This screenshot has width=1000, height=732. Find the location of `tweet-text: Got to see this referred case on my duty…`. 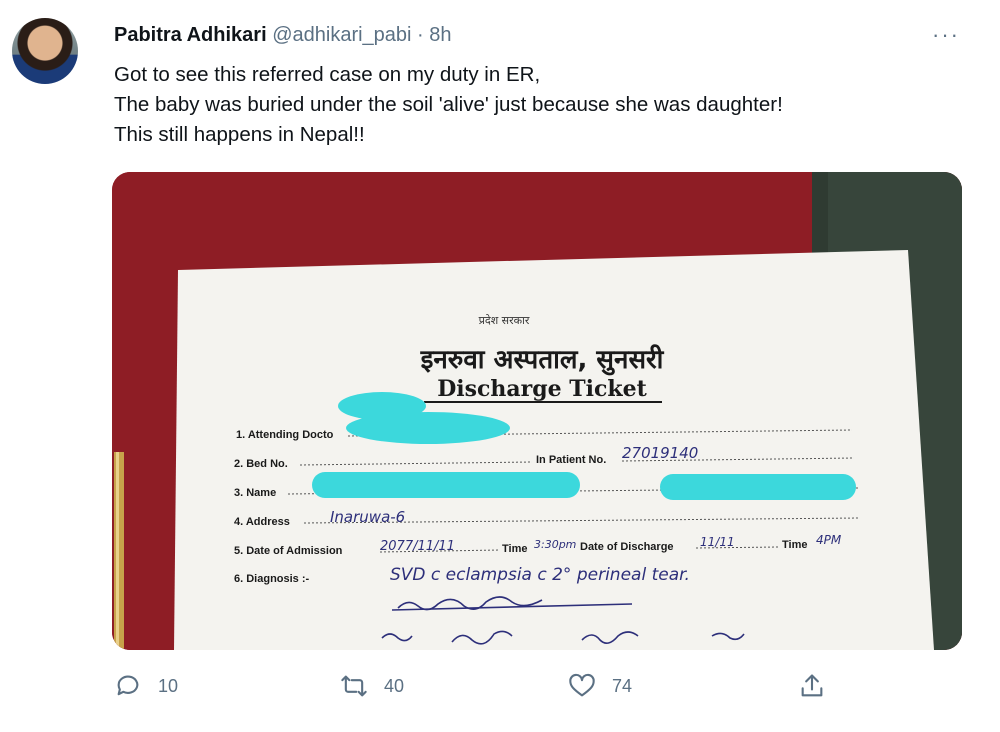

tweet-text: Got to see this referred case on my duty… is located at coordinates (544, 105).